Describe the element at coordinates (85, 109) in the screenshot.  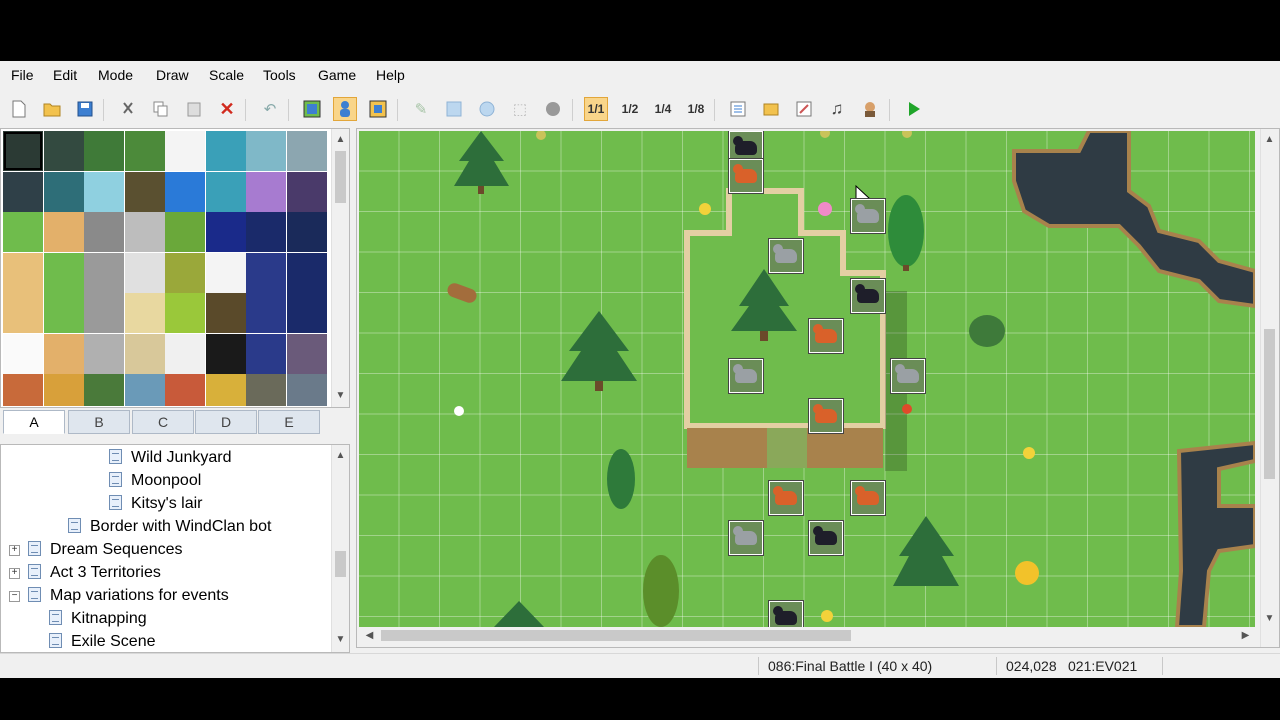
I see `save-project-icon` at that location.